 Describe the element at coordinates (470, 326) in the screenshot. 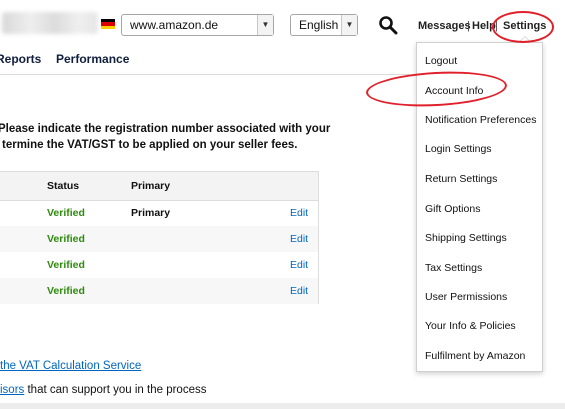

I see `menu-item-your-info-policies: Your Info & Policies` at that location.